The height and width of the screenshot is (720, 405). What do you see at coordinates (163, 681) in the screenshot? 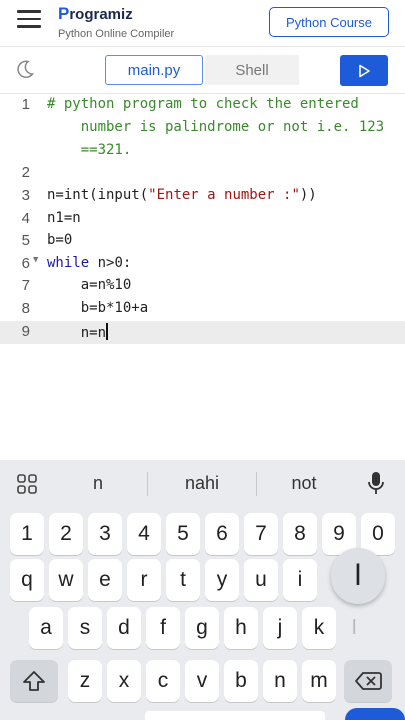
I see `key-c: c` at bounding box center [163, 681].